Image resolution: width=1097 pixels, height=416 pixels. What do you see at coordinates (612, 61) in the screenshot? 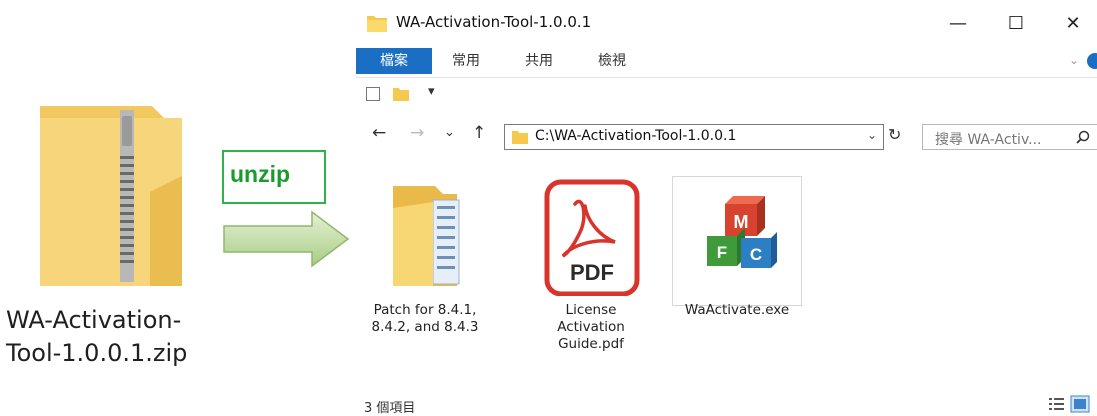
I see `tab-view: 檢視` at bounding box center [612, 61].